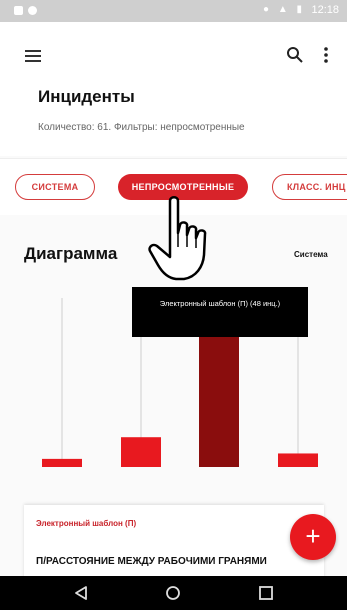  I want to click on more-vert-icon, so click(326, 55).